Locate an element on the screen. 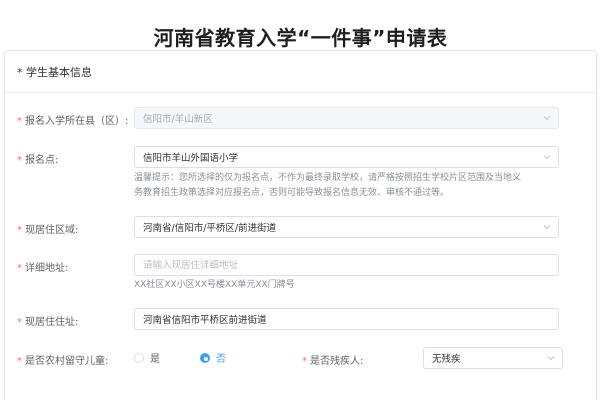 The image size is (601, 400). school-label: * 报名点: is located at coordinates (38, 160).